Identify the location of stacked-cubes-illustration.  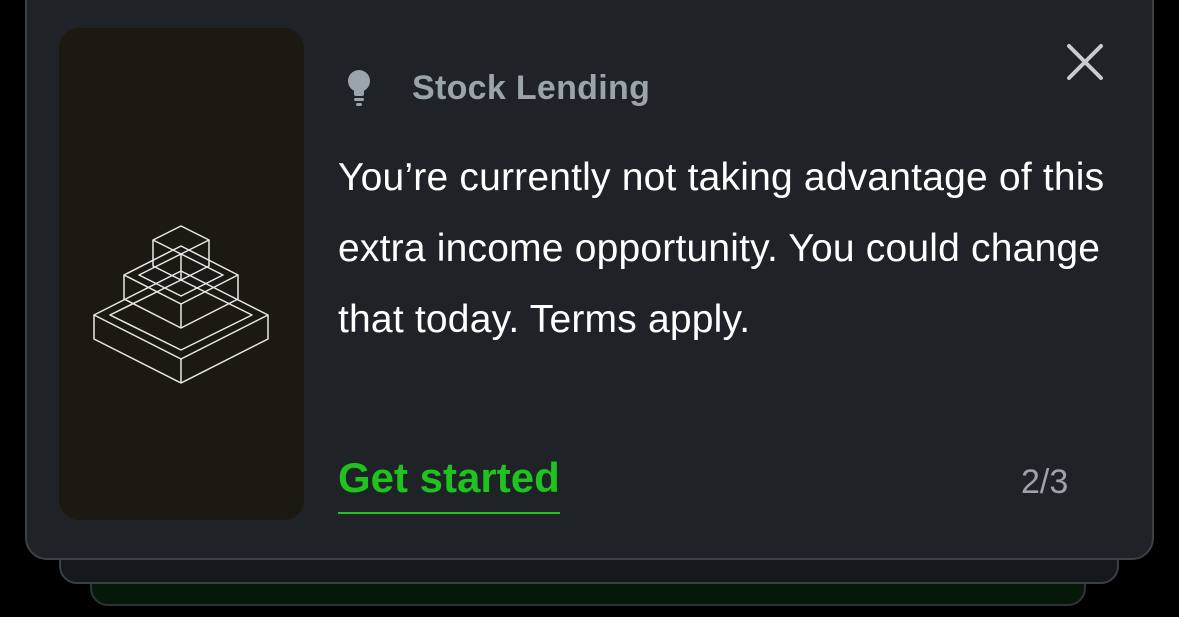
(181, 304).